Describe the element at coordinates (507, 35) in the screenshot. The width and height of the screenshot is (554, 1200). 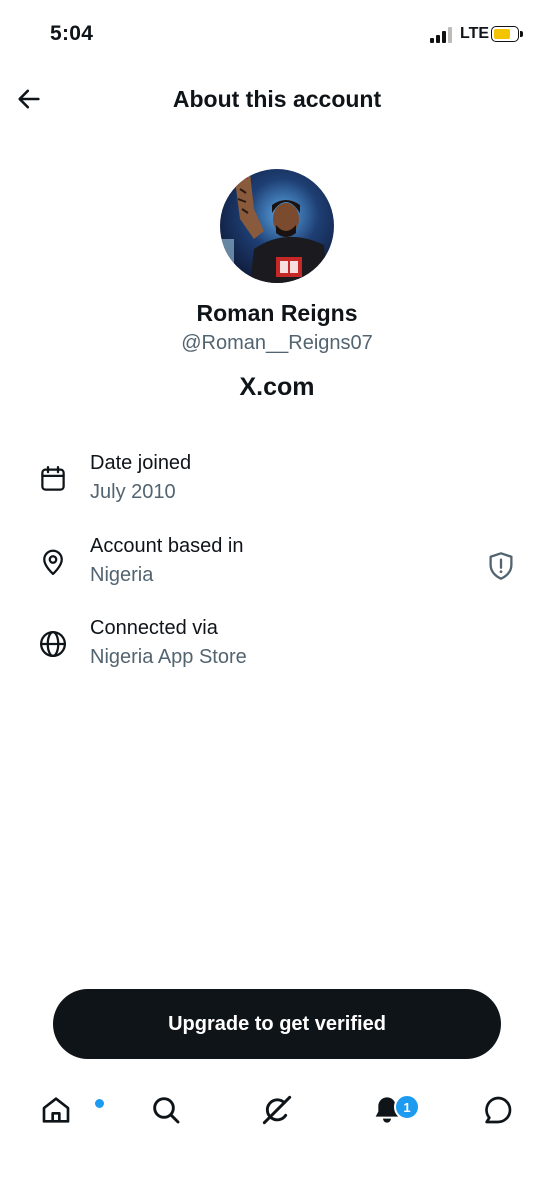
I see `battery-icon` at that location.